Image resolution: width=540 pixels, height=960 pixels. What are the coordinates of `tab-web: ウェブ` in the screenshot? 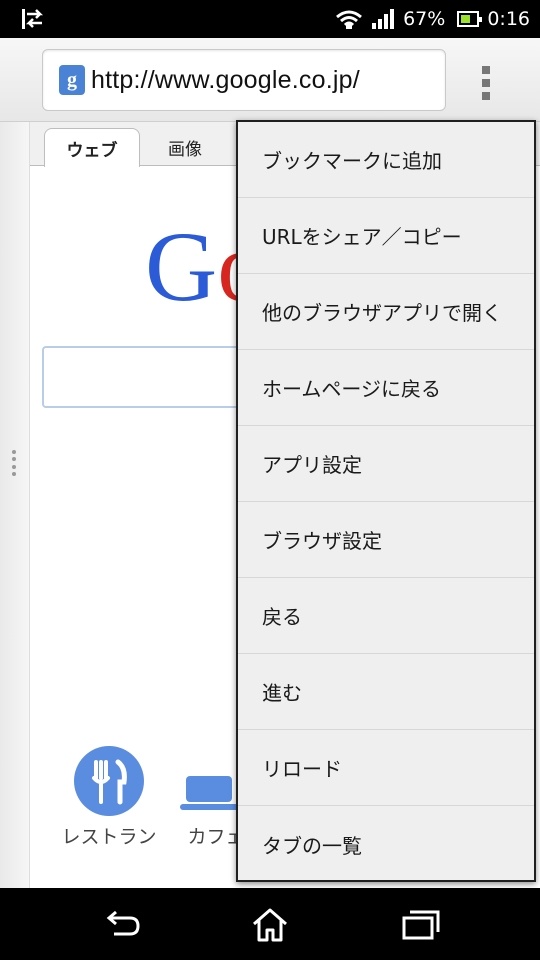 It's located at (92, 147).